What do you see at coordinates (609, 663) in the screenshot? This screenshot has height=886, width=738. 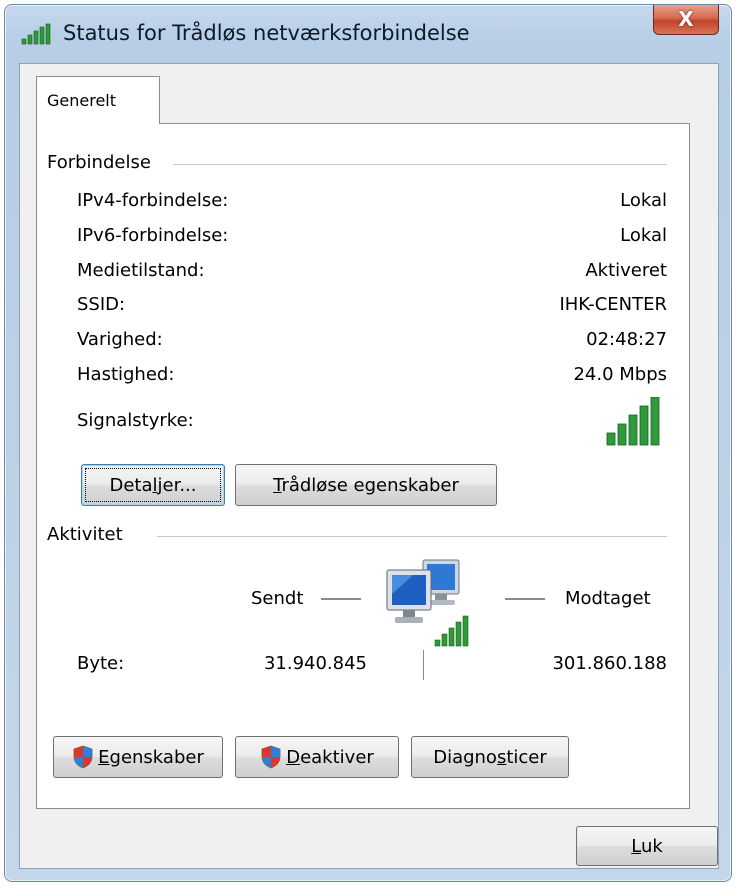 I see `bytes-received-value: 301.860.188` at bounding box center [609, 663].